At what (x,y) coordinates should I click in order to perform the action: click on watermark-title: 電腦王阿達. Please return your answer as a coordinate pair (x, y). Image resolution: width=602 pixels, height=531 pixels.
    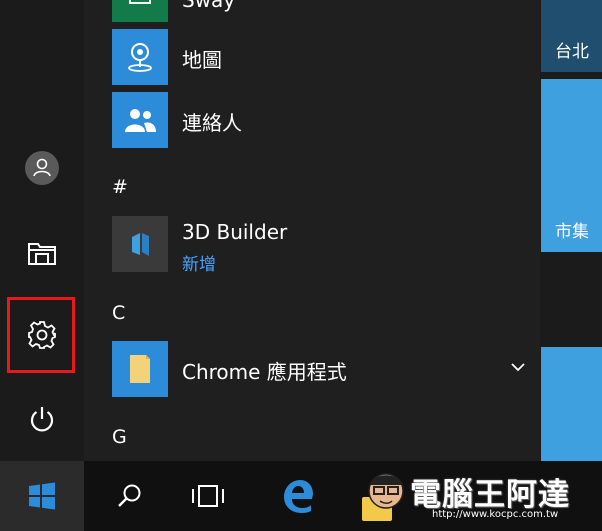
    Looking at the image, I should click on (490, 495).